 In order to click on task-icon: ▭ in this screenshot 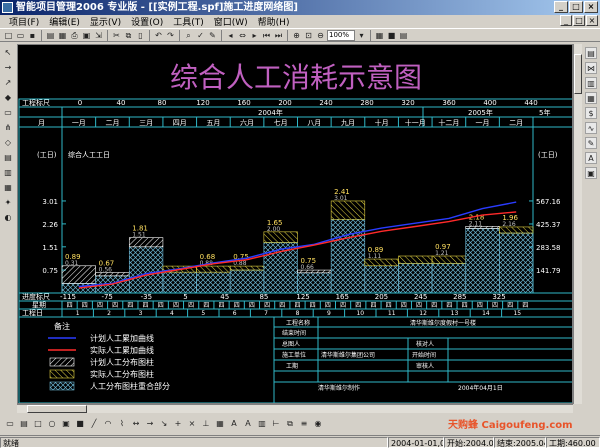, I will do `click(8, 113)`.